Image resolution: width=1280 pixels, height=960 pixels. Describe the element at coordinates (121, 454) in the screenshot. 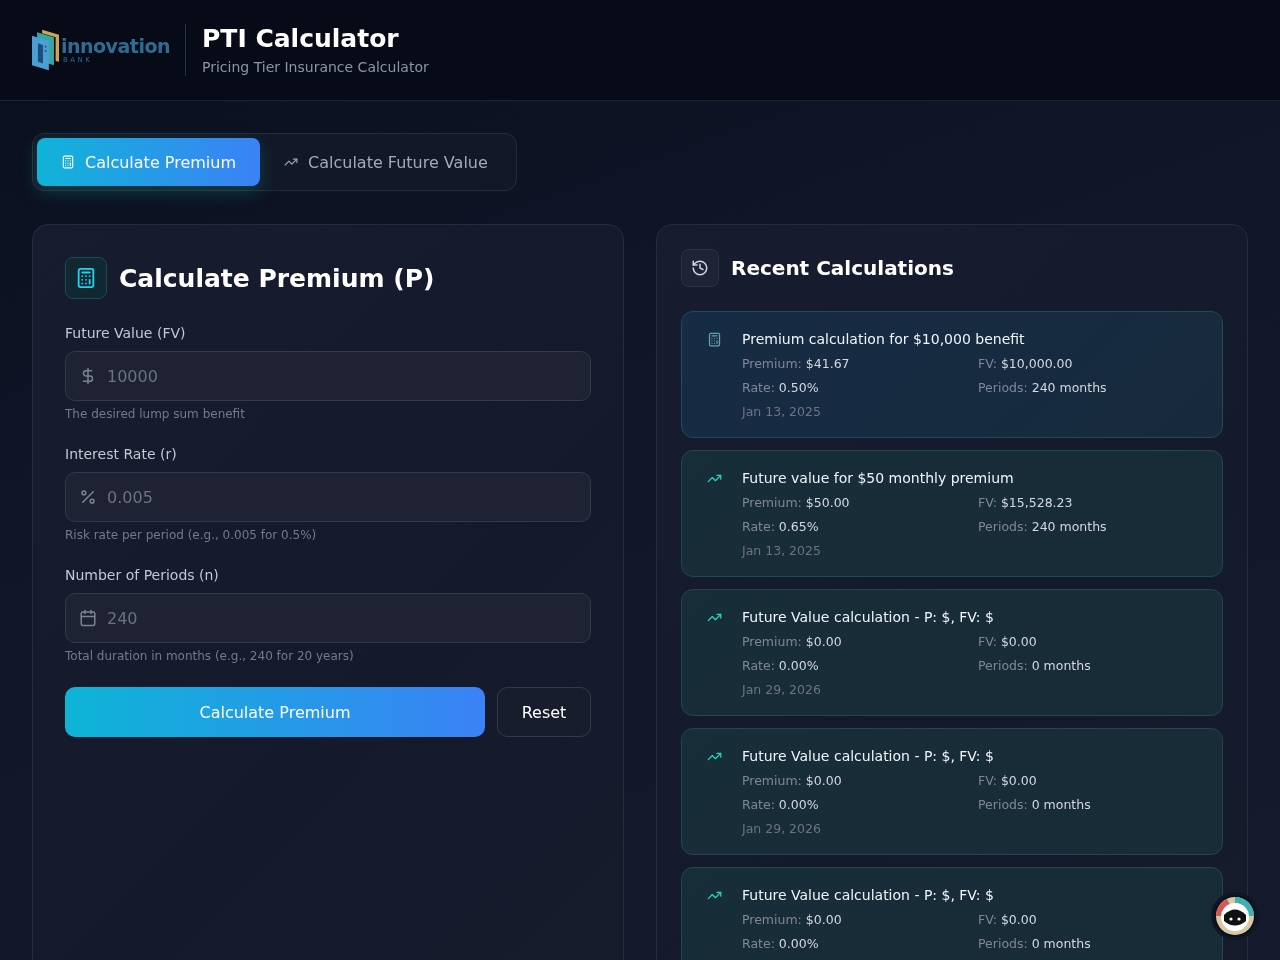

I see `field-label: Interest Rate (r)` at that location.